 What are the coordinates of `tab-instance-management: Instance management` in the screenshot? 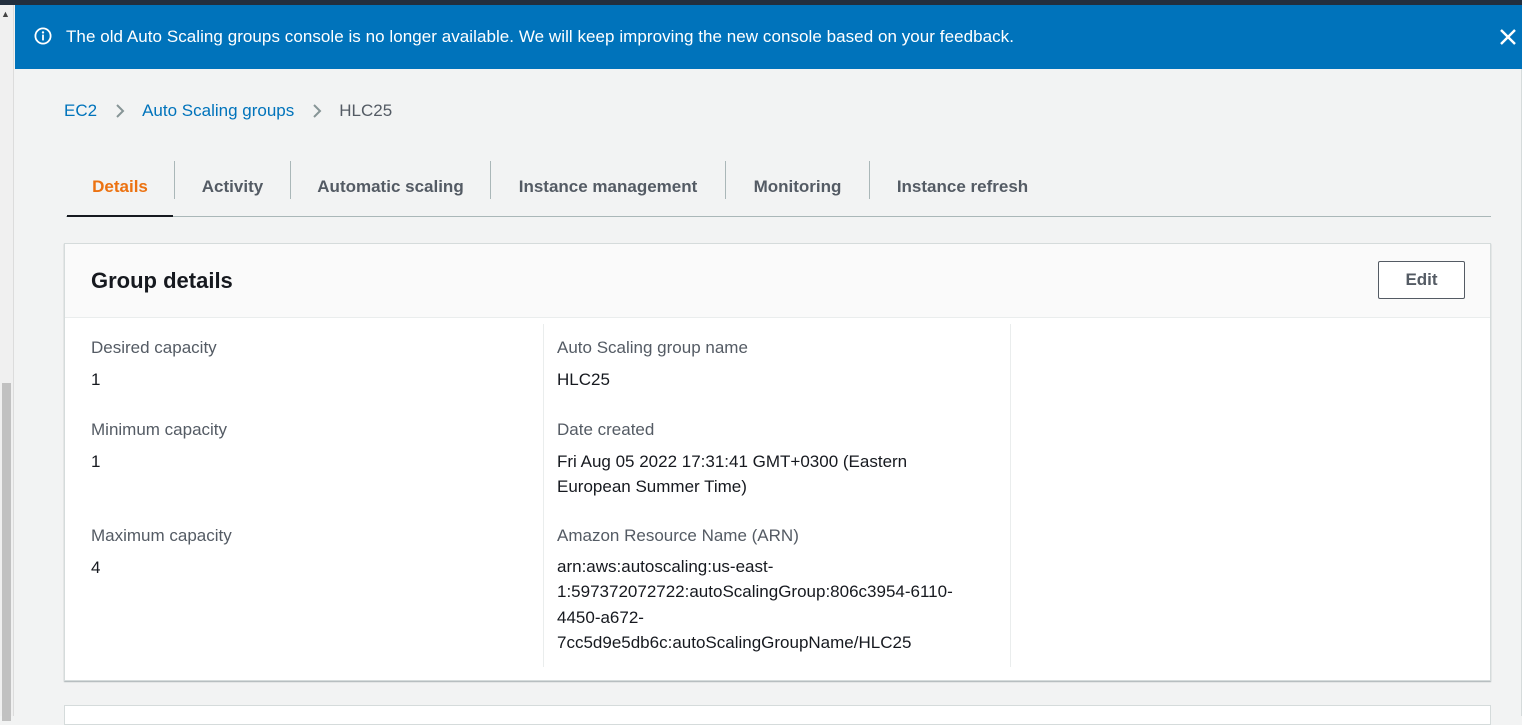 It's located at (608, 187).